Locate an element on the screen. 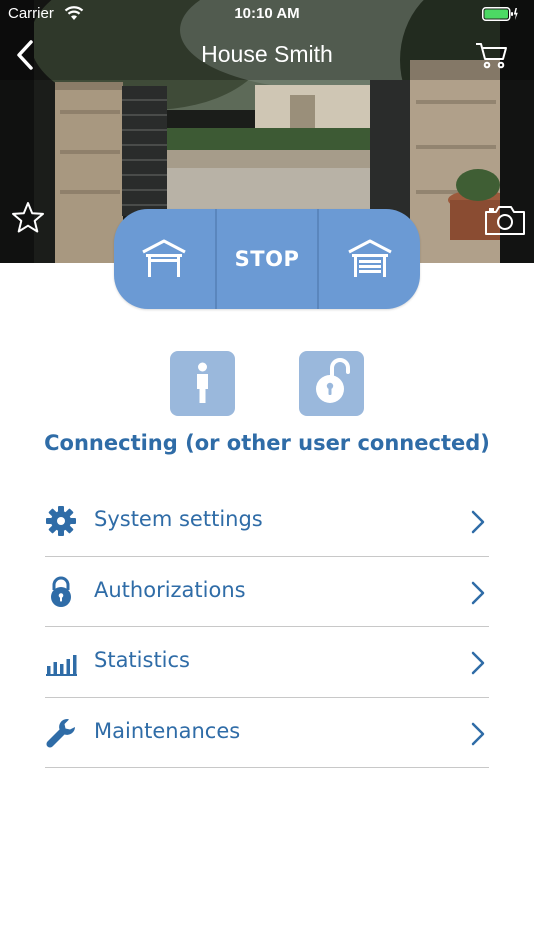 This screenshot has height=950, width=534. menu-item-label: System settings is located at coordinates (178, 519).